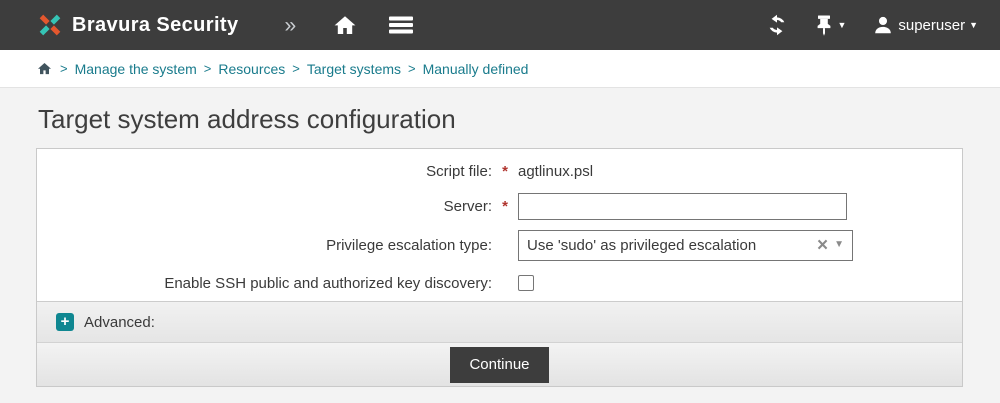 The width and height of the screenshot is (1000, 403). What do you see at coordinates (155, 24) in the screenshot?
I see `brand-name: Bravura Security` at bounding box center [155, 24].